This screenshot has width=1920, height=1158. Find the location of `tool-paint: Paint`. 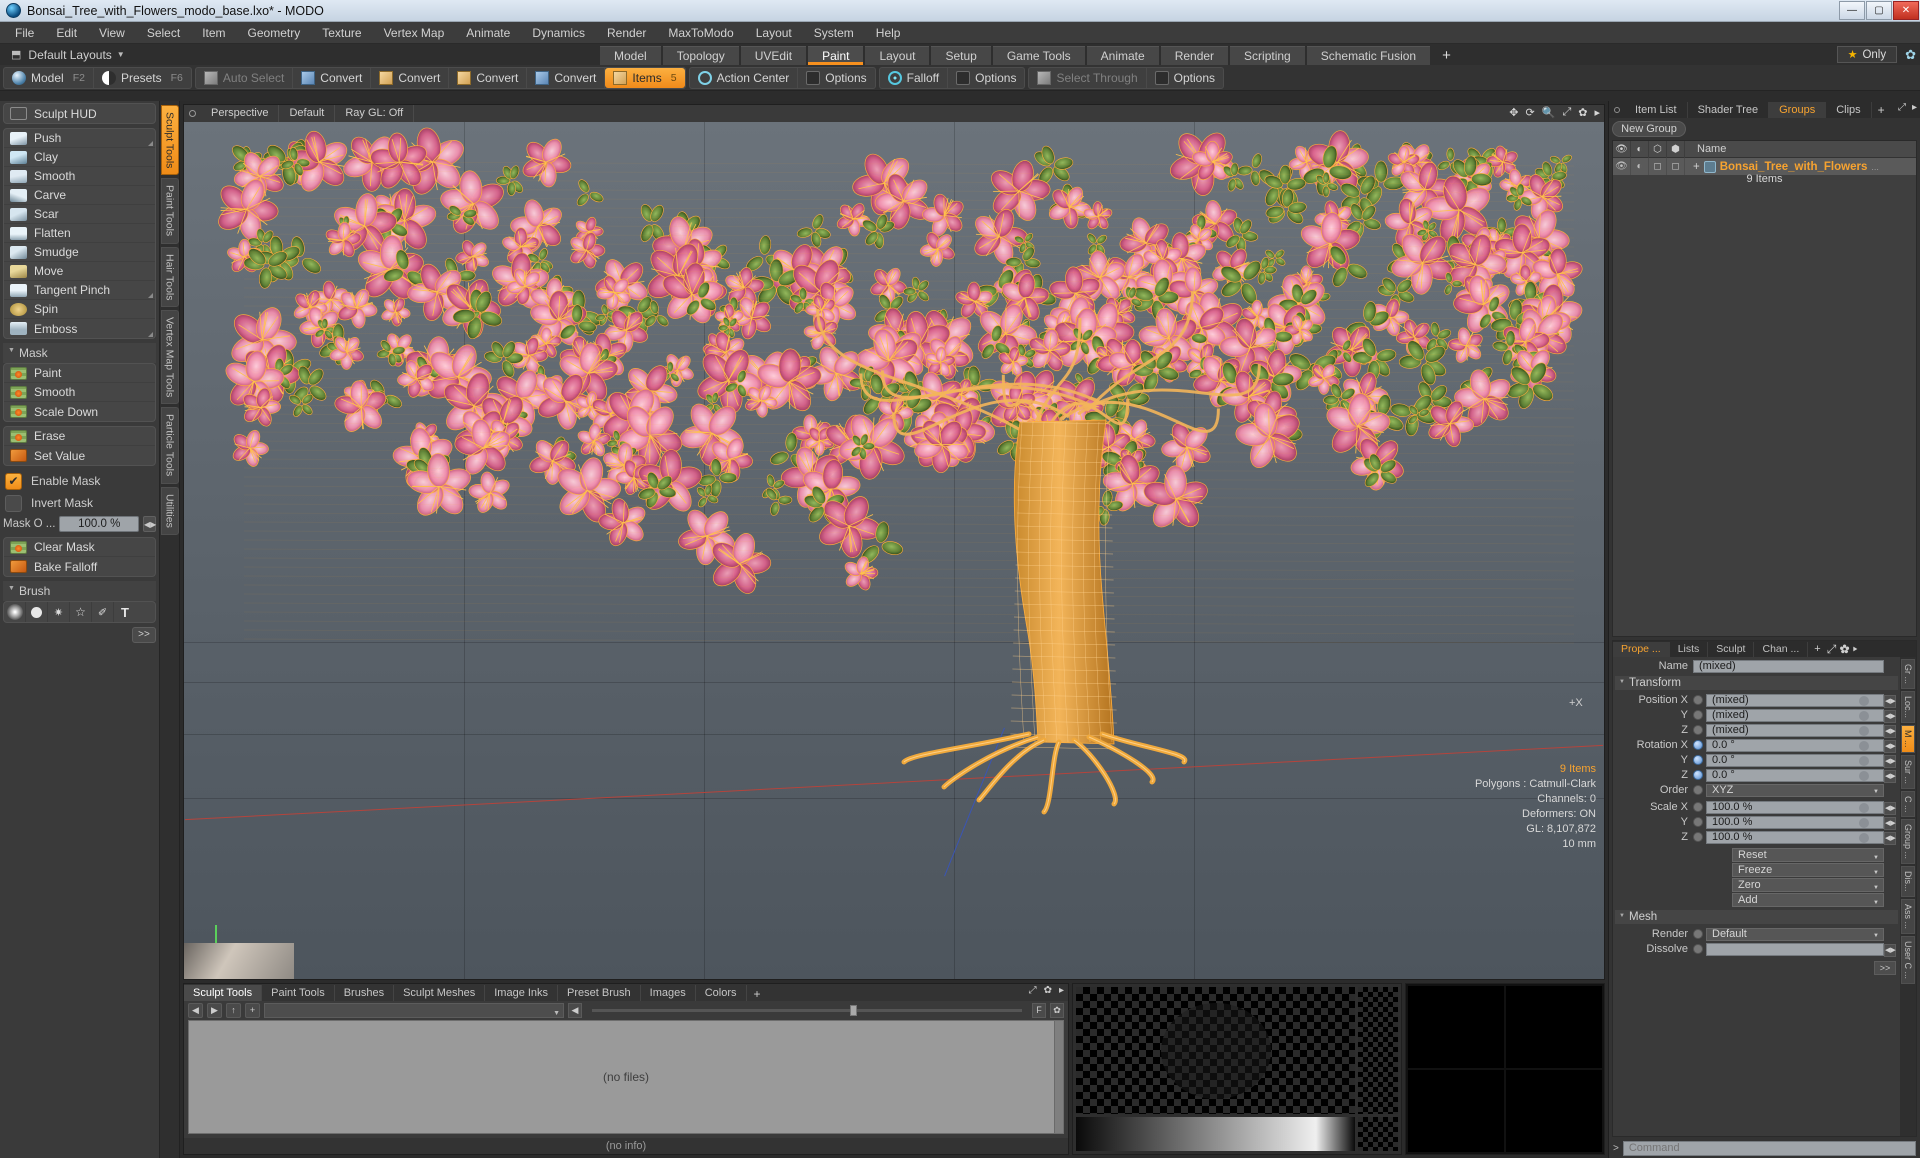

tool-paint: Paint is located at coordinates (79, 373).